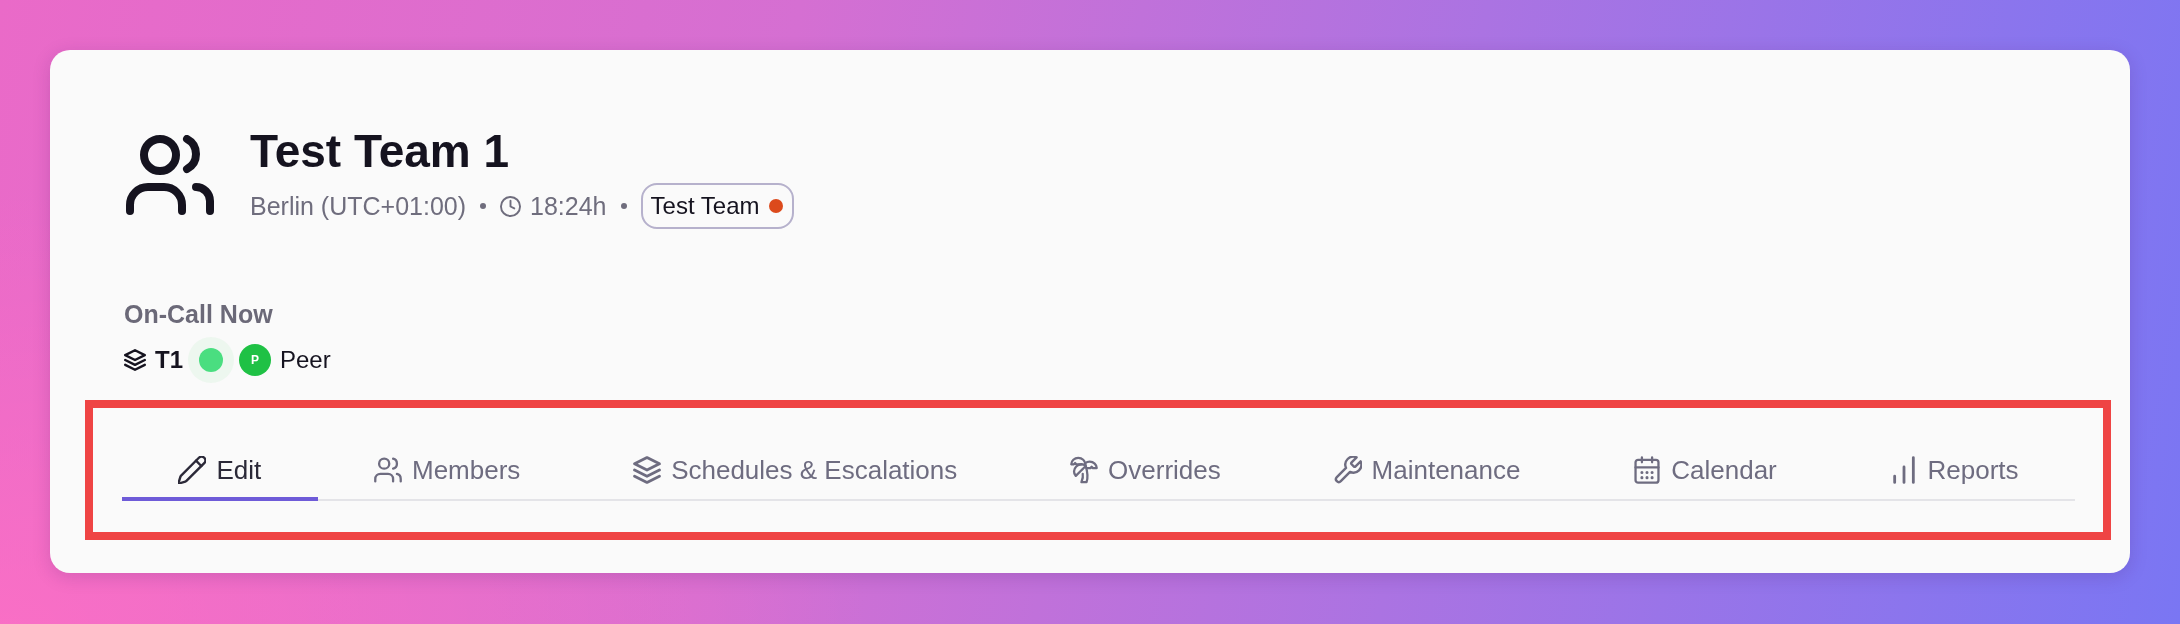 Image resolution: width=2180 pixels, height=624 pixels. Describe the element at coordinates (511, 206) in the screenshot. I see `clock-icon` at that location.